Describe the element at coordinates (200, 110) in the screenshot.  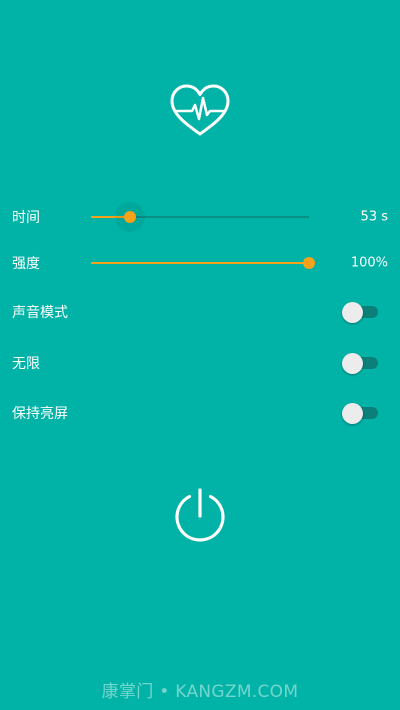
I see `heart-pulse-icon` at that location.